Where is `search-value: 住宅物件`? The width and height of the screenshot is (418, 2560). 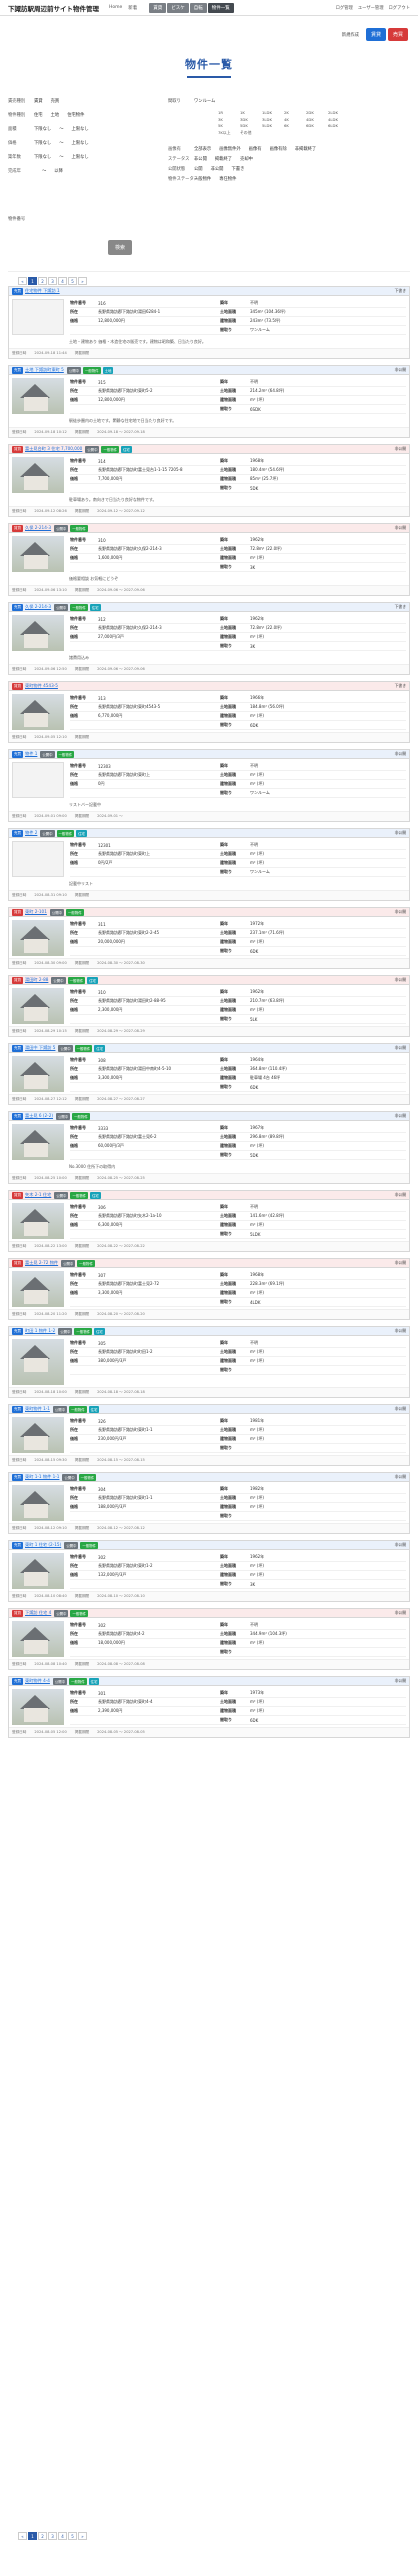
search-value: 住宅物件 is located at coordinates (75, 115).